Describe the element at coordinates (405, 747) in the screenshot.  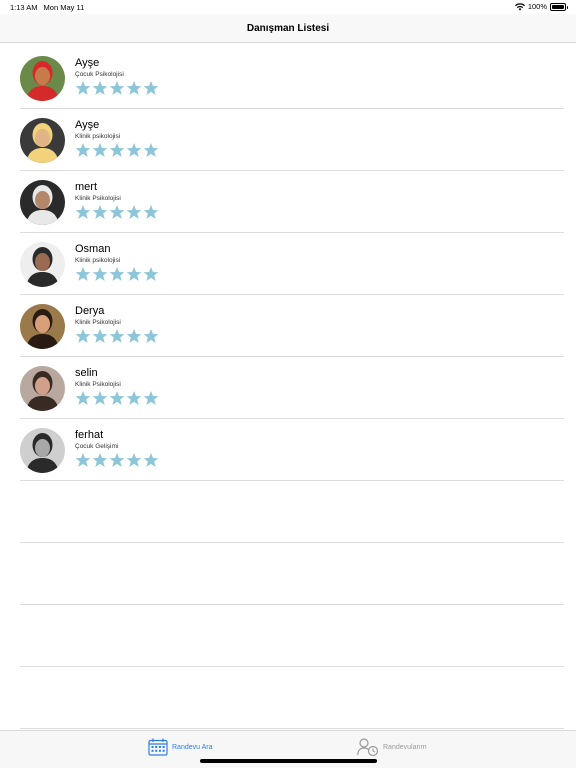
I see `tab-label: Randevularım` at that location.